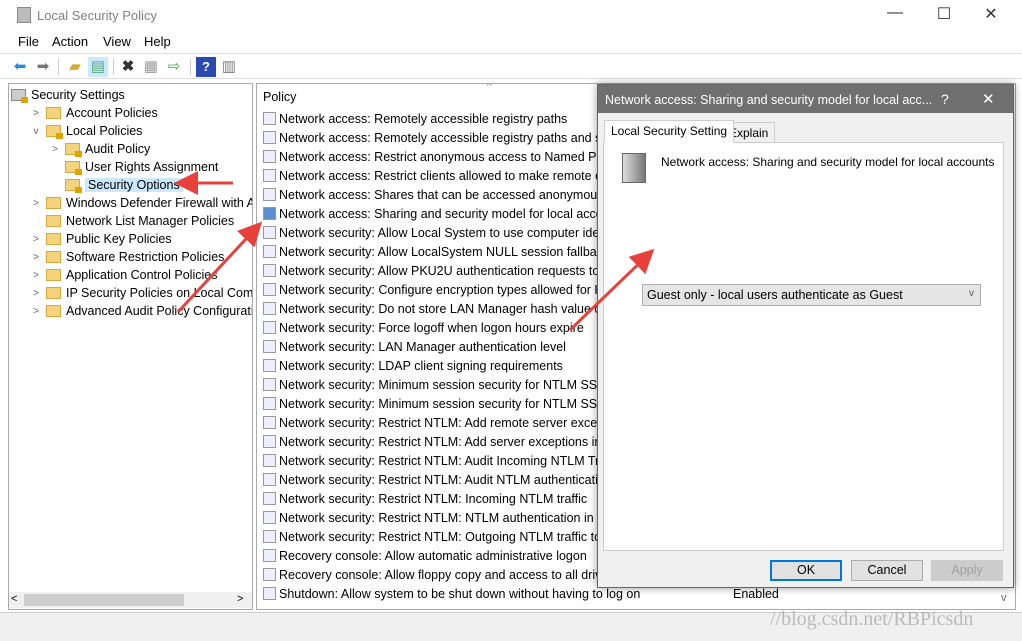 This screenshot has width=1022, height=641. What do you see at coordinates (611, 290) in the screenshot?
I see `arrow-to-dropdown` at bounding box center [611, 290].